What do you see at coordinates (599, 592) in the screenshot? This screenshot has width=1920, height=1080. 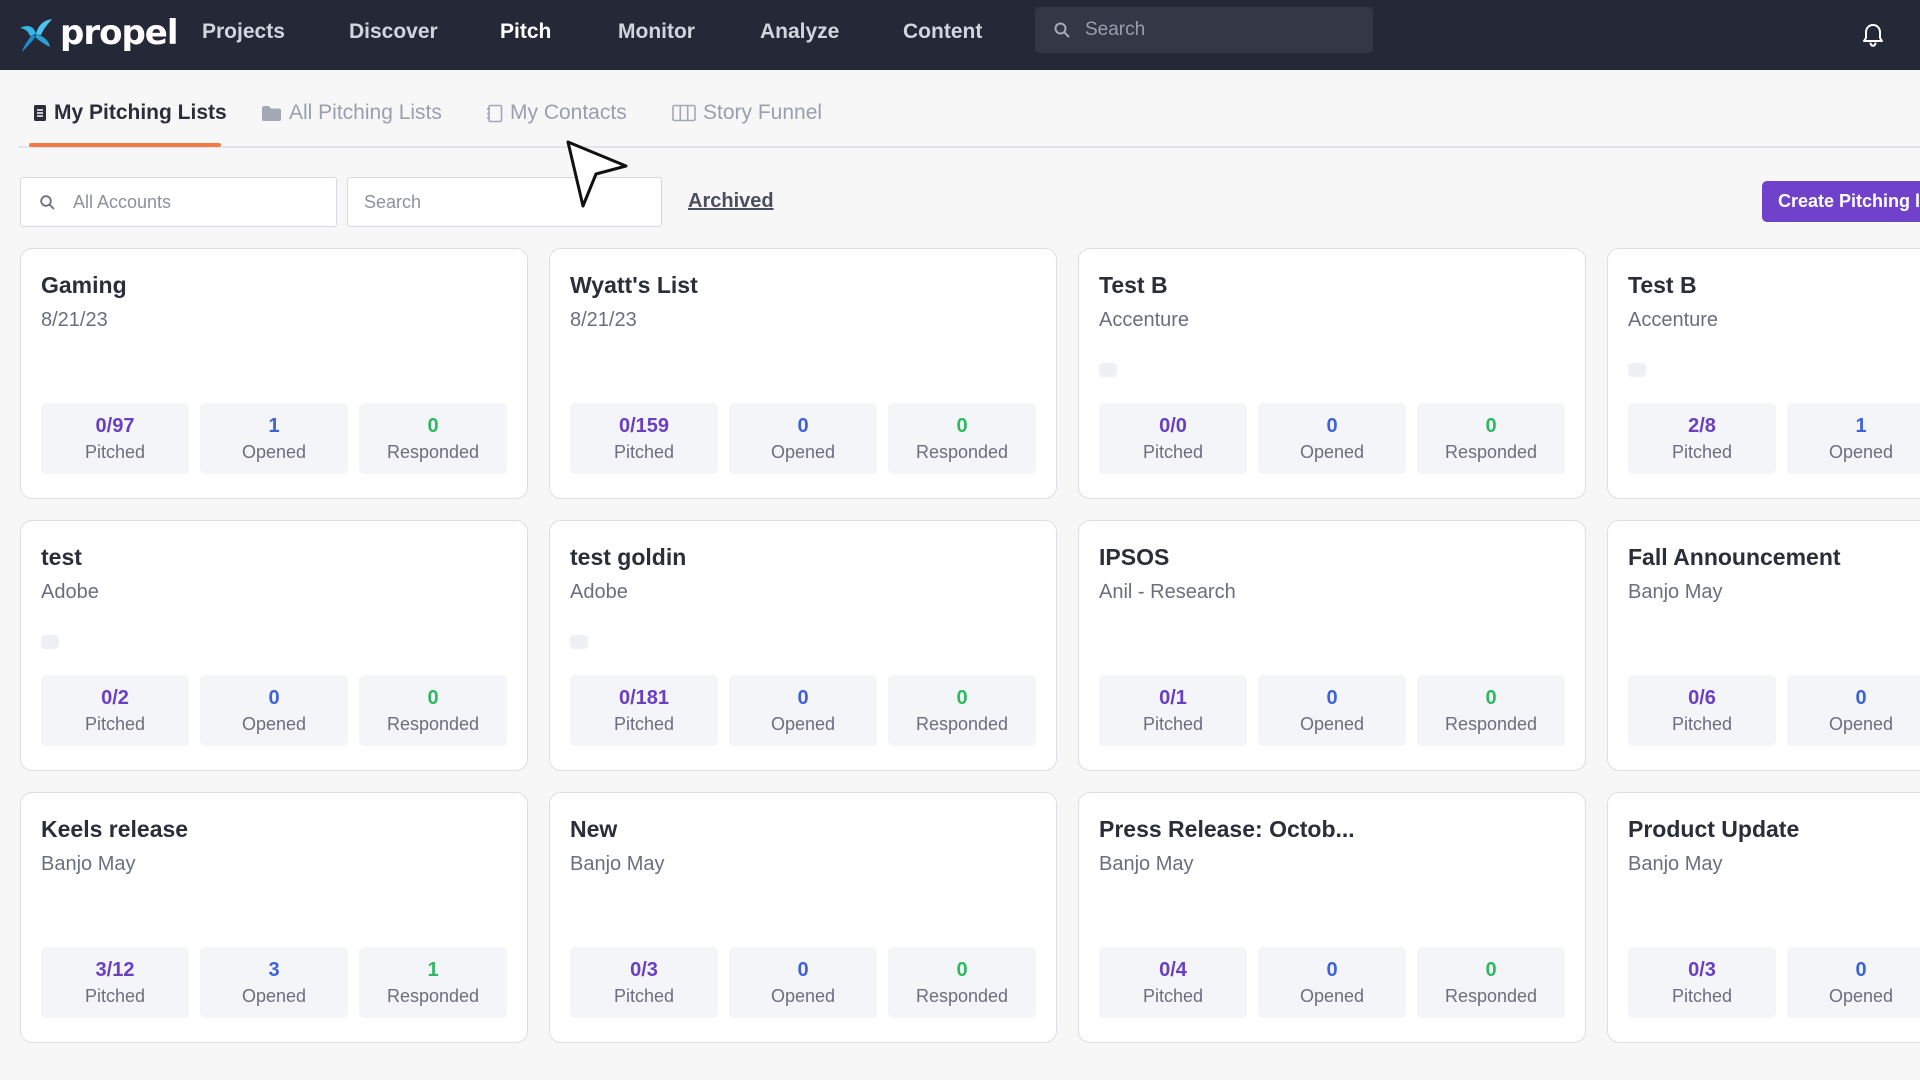 I see `card-subtitle: Adobe` at bounding box center [599, 592].